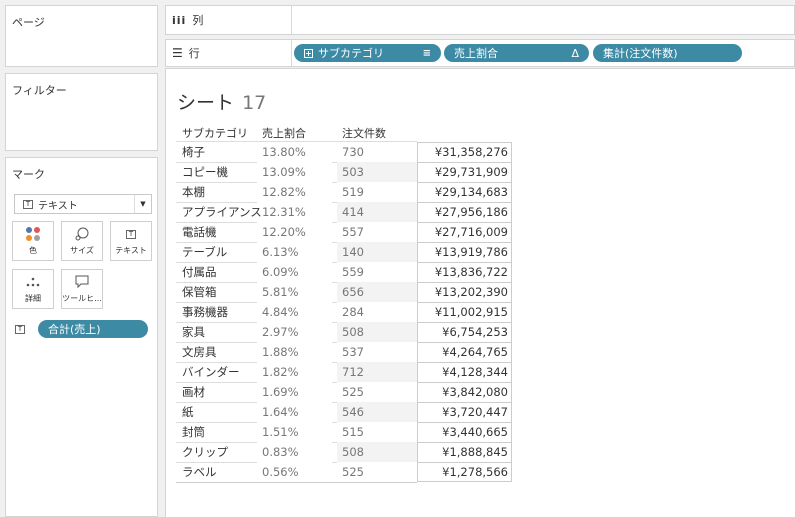 This screenshot has width=795, height=517. I want to click on rows-icon: ☰, so click(177, 53).